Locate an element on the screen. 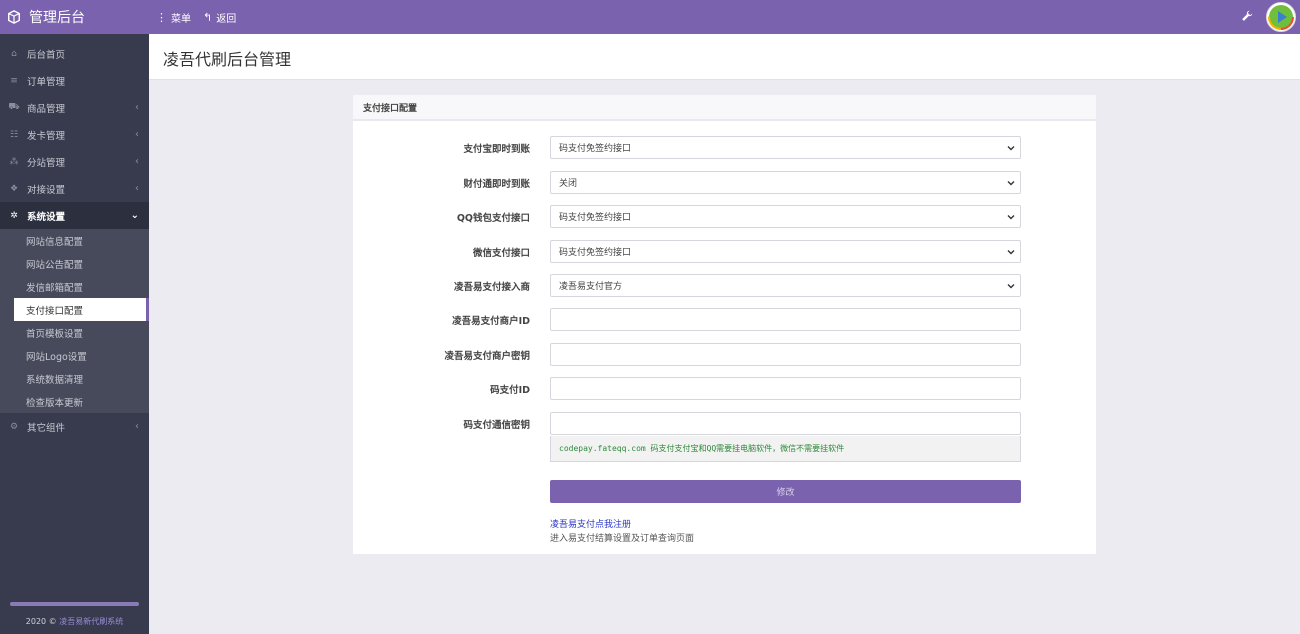 This screenshot has width=1300, height=634. sidebar-item-orders: ≡ 订单管理 is located at coordinates (74, 80).